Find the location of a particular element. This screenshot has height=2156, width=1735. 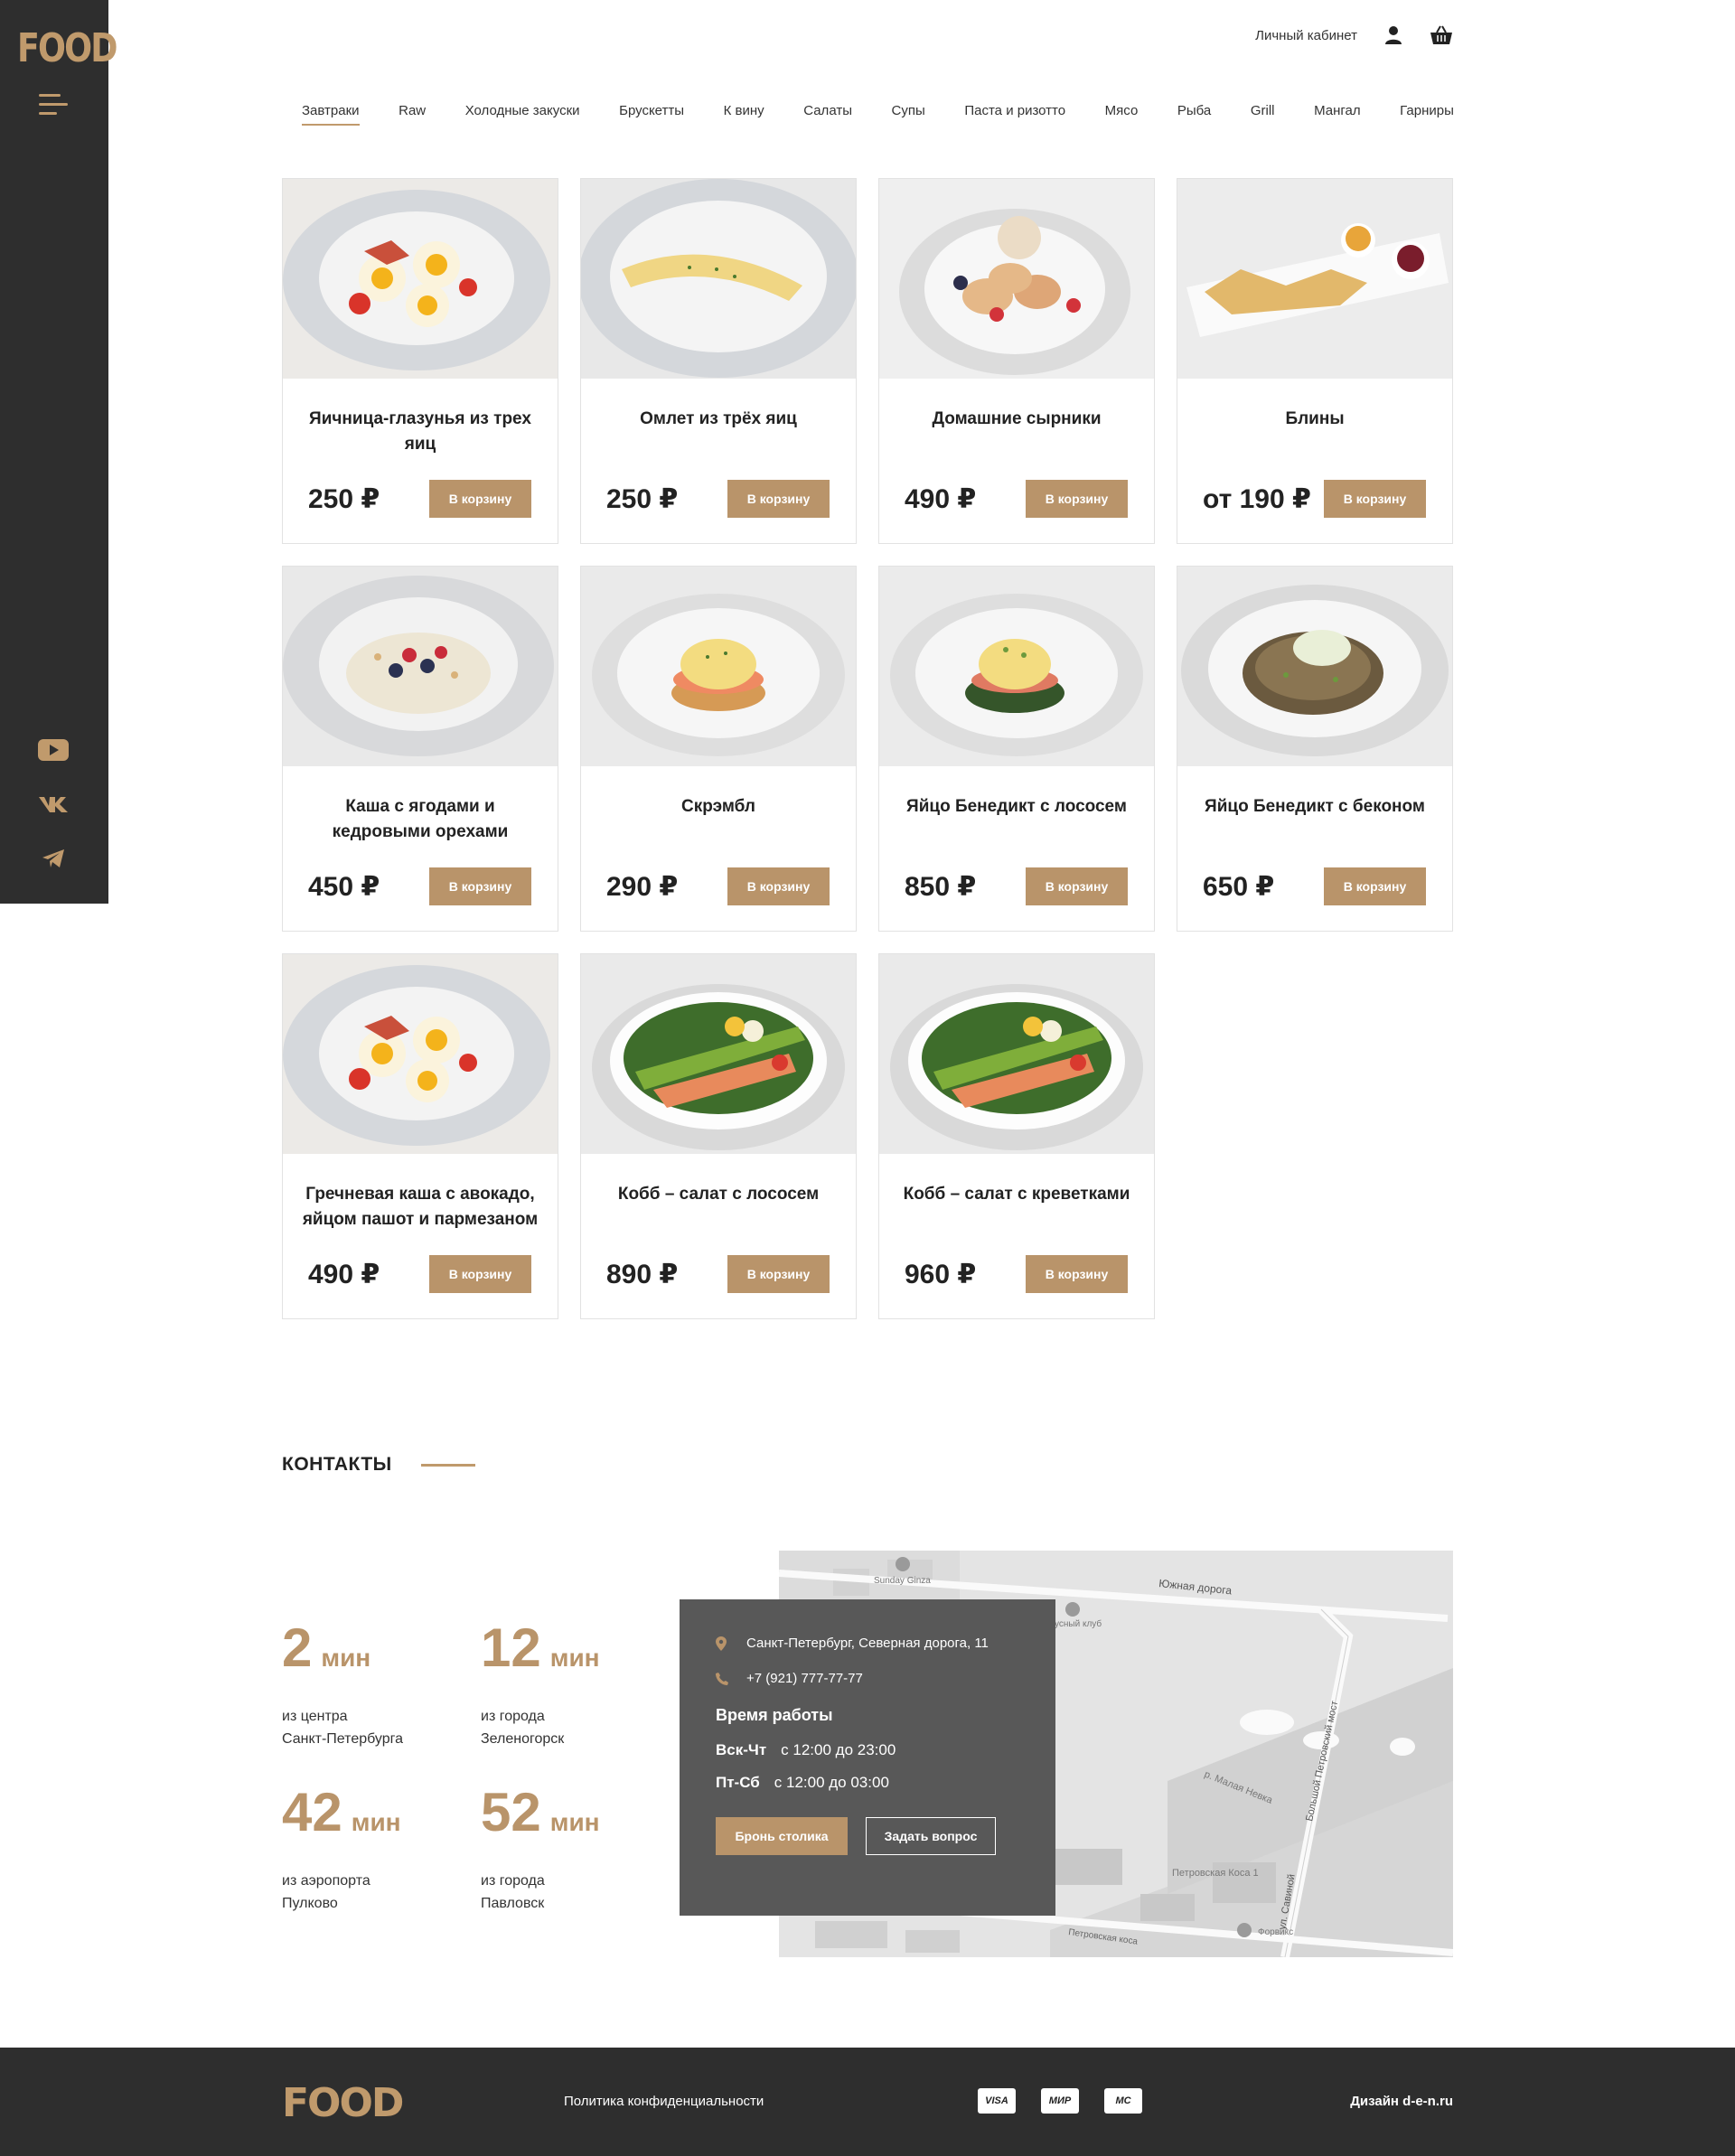

nav-item: Мангал is located at coordinates (1338, 114).